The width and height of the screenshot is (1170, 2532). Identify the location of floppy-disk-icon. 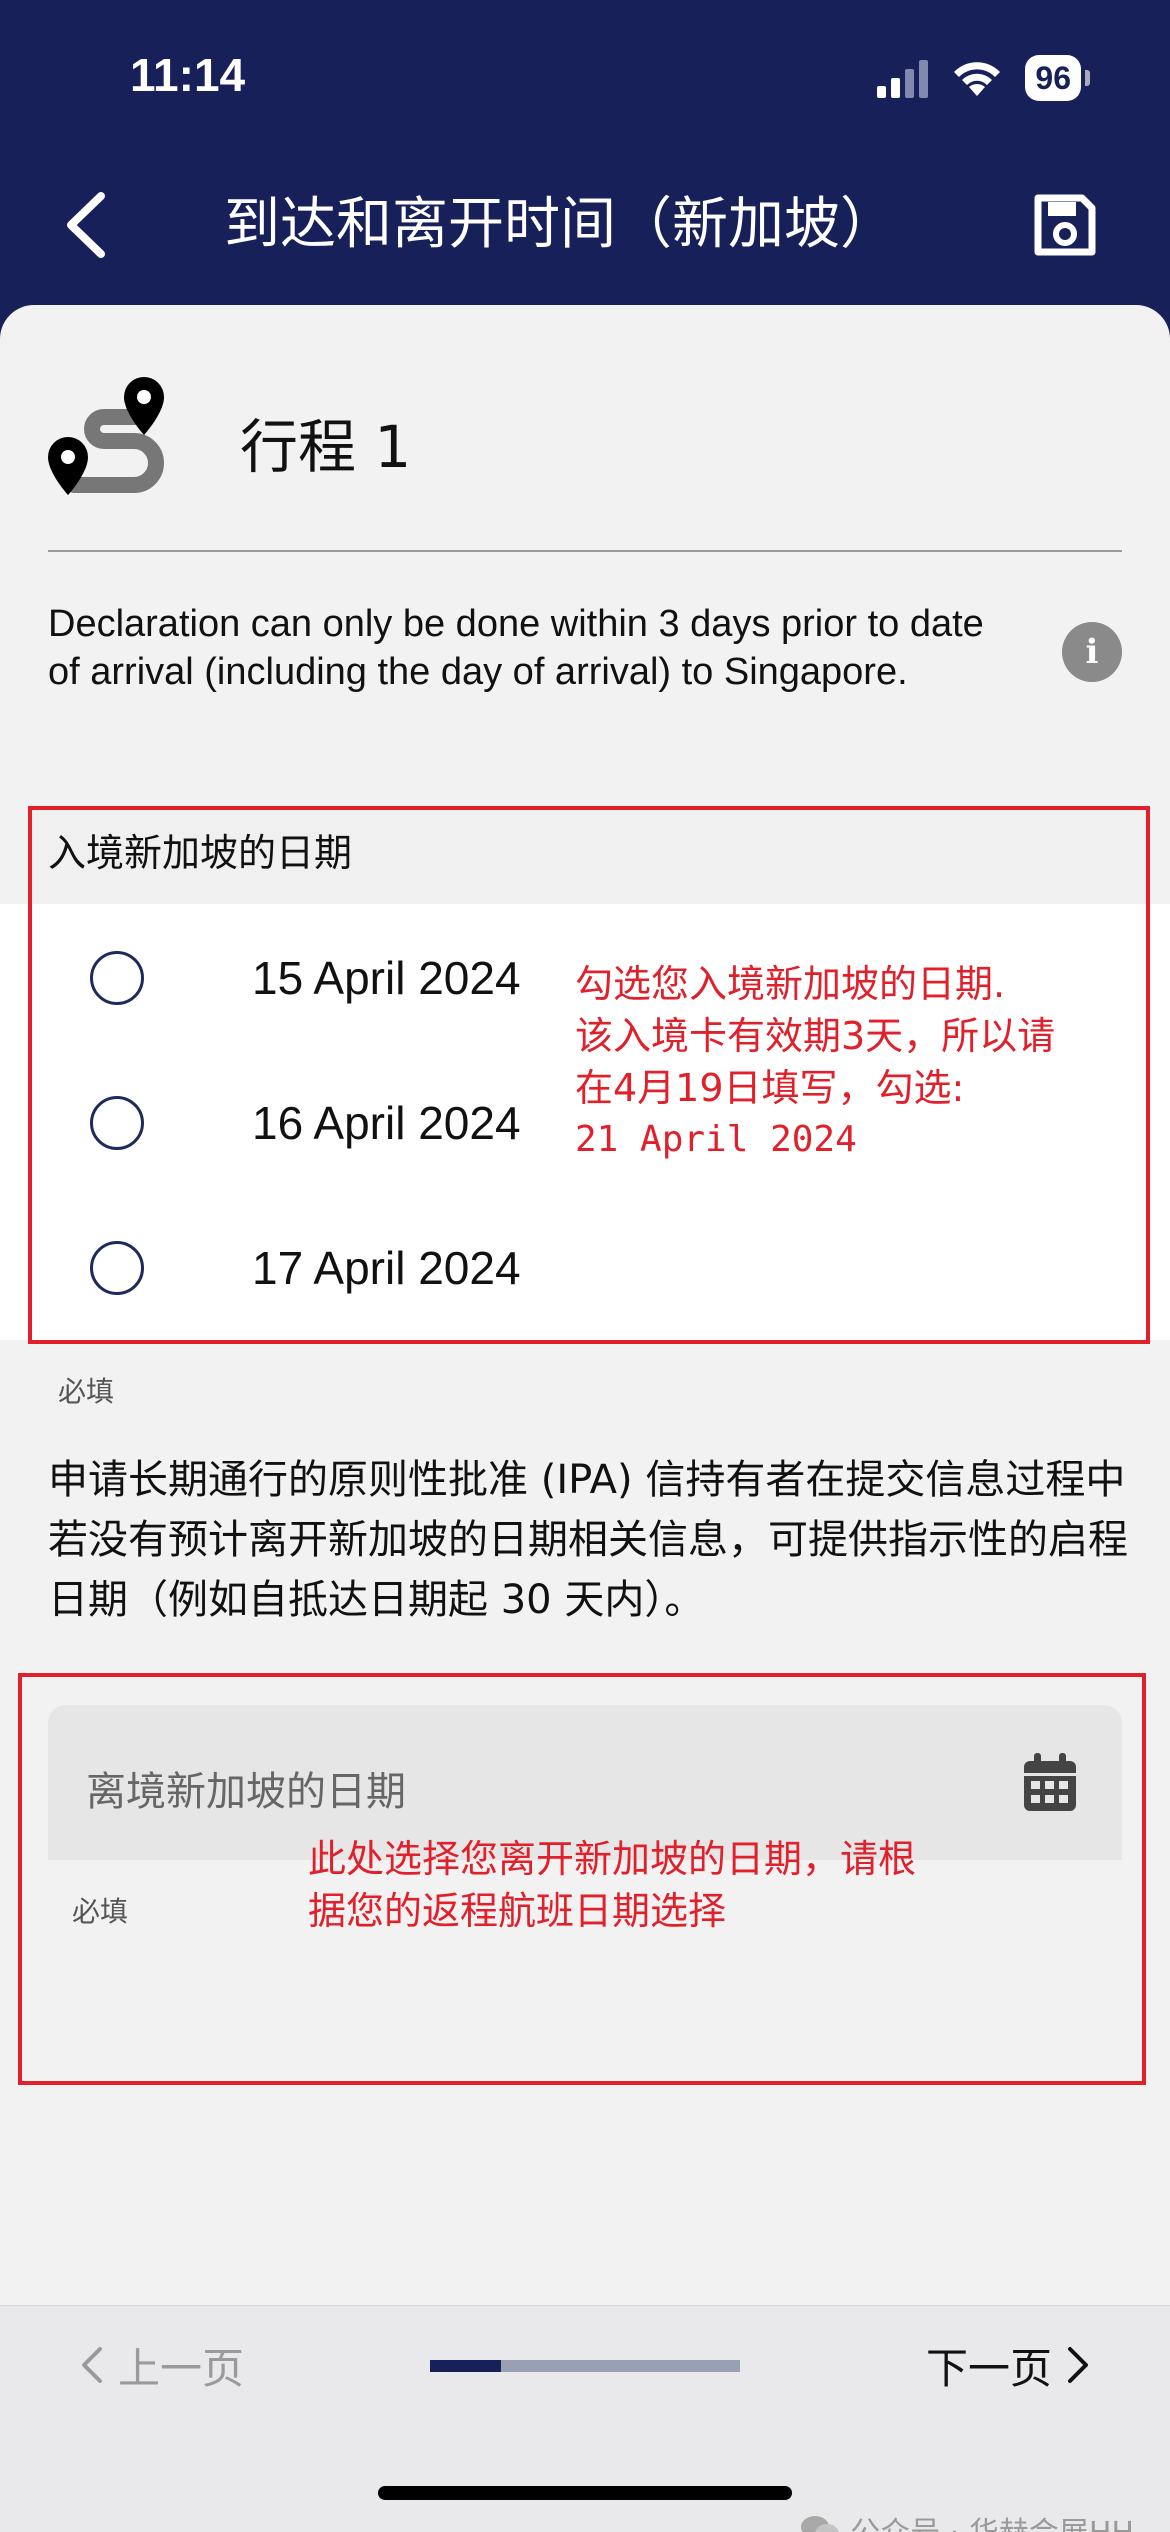
(1065, 225).